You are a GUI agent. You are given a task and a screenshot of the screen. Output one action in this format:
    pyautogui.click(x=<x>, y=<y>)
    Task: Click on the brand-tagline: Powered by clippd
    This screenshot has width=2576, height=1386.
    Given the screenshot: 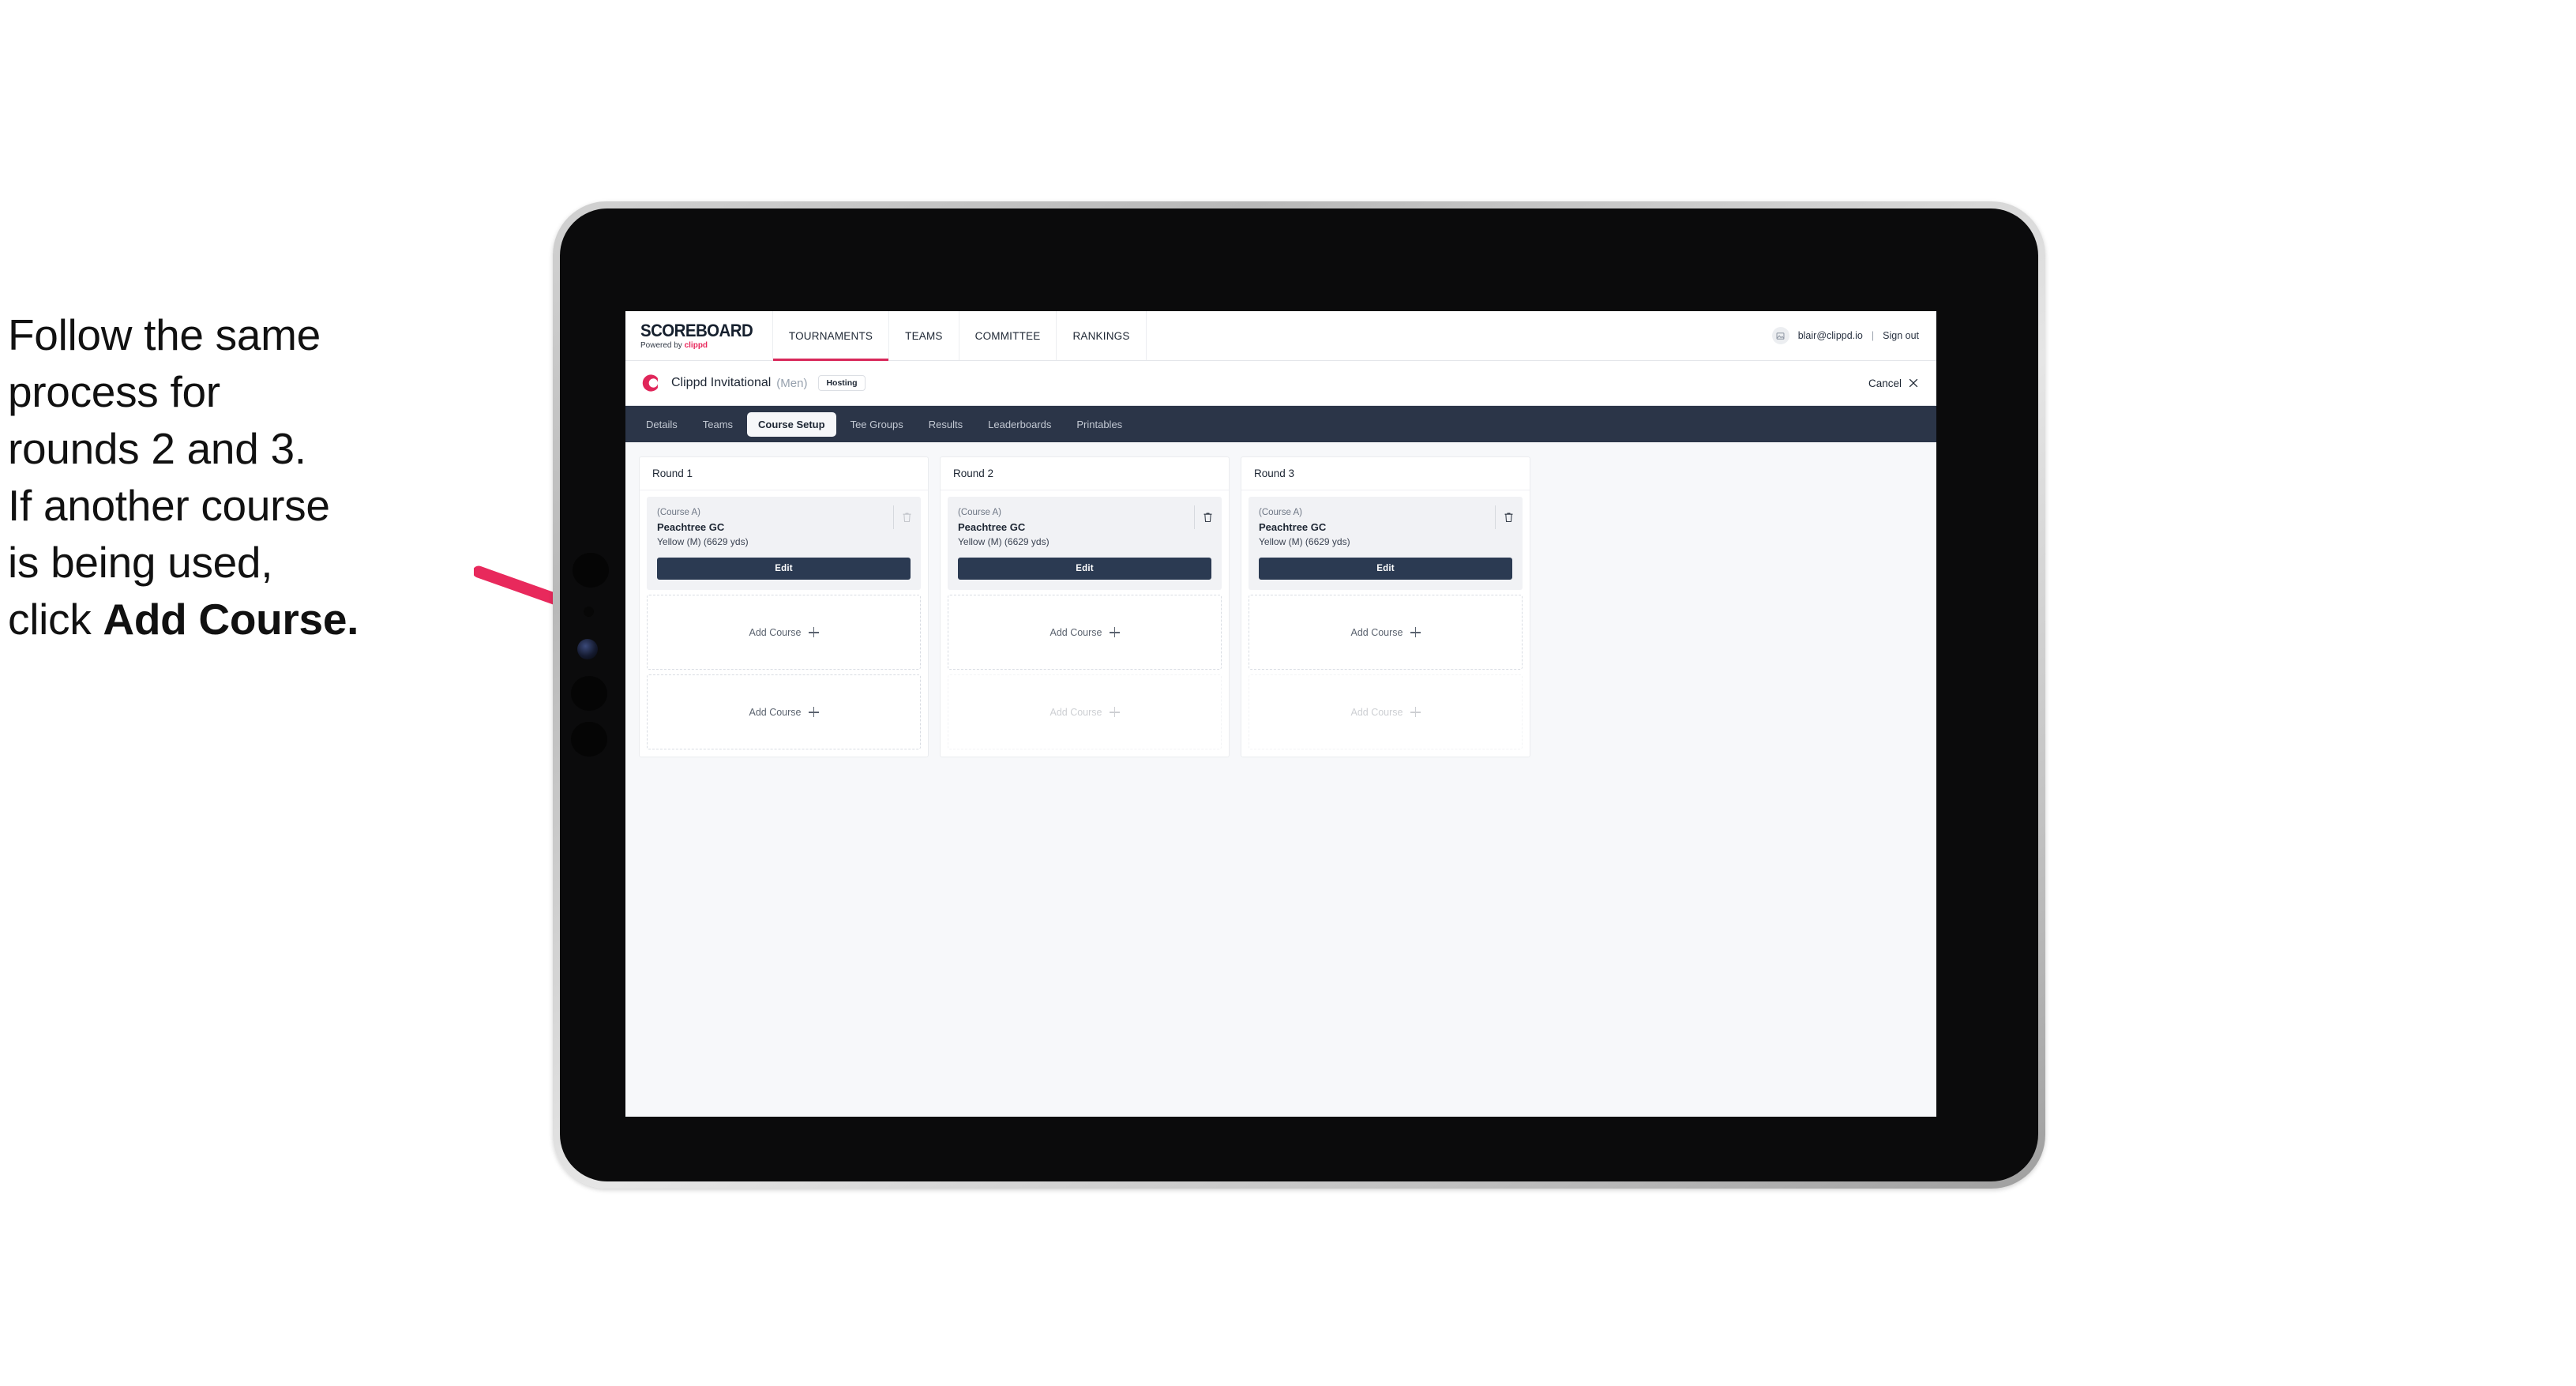 What is the action you would take?
    pyautogui.click(x=700, y=345)
    